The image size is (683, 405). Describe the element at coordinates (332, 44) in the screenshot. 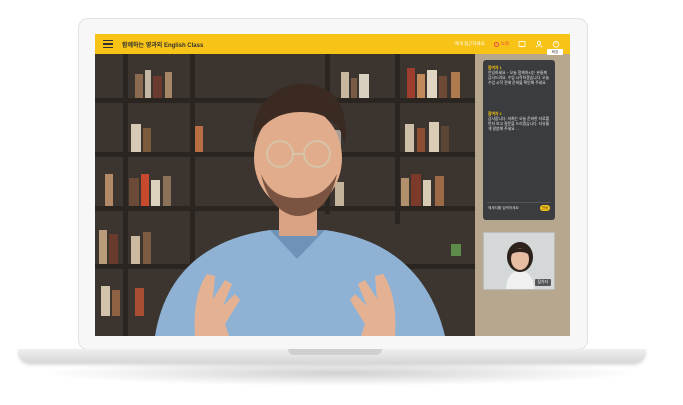

I see `top-bar: 함께하는 영과외 English Class 에게 접근하세요 녹화 퇴장` at that location.